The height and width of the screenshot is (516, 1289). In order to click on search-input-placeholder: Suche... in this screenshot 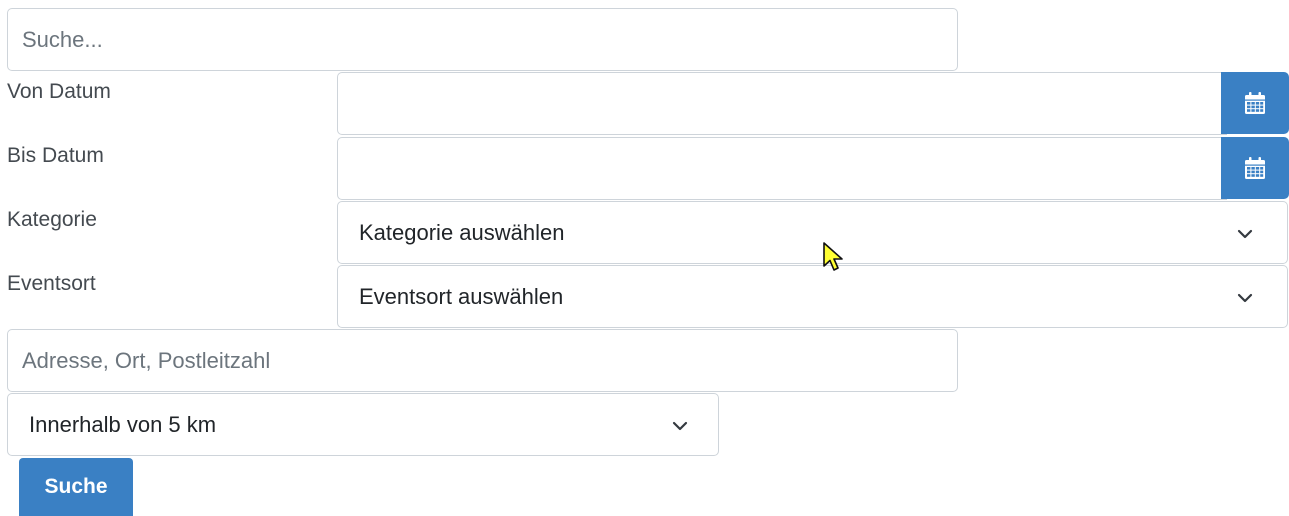, I will do `click(62, 39)`.